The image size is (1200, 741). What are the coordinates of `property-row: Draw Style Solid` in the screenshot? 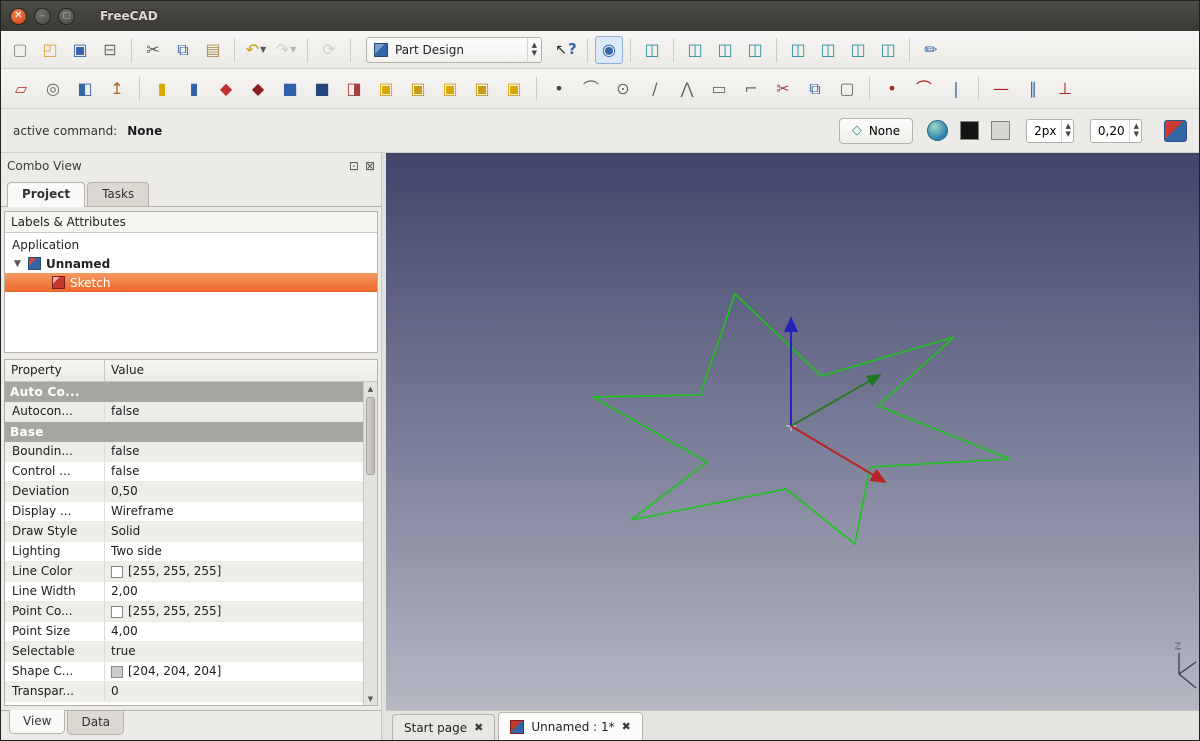 It's located at (184, 532).